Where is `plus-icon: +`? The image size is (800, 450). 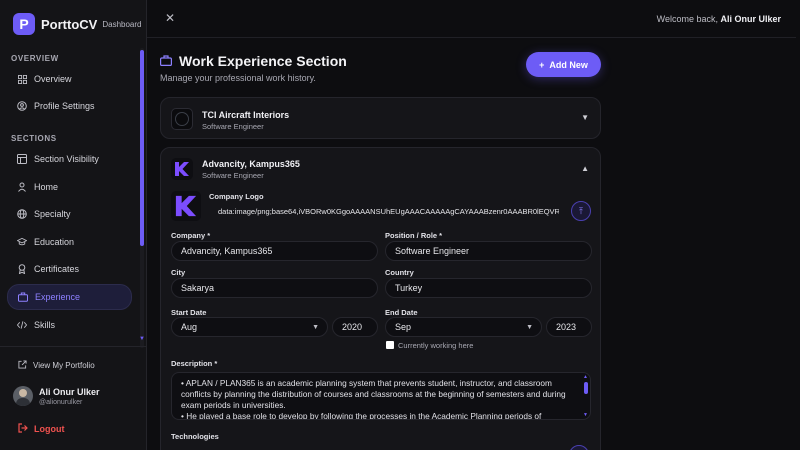
plus-icon: + is located at coordinates (542, 64).